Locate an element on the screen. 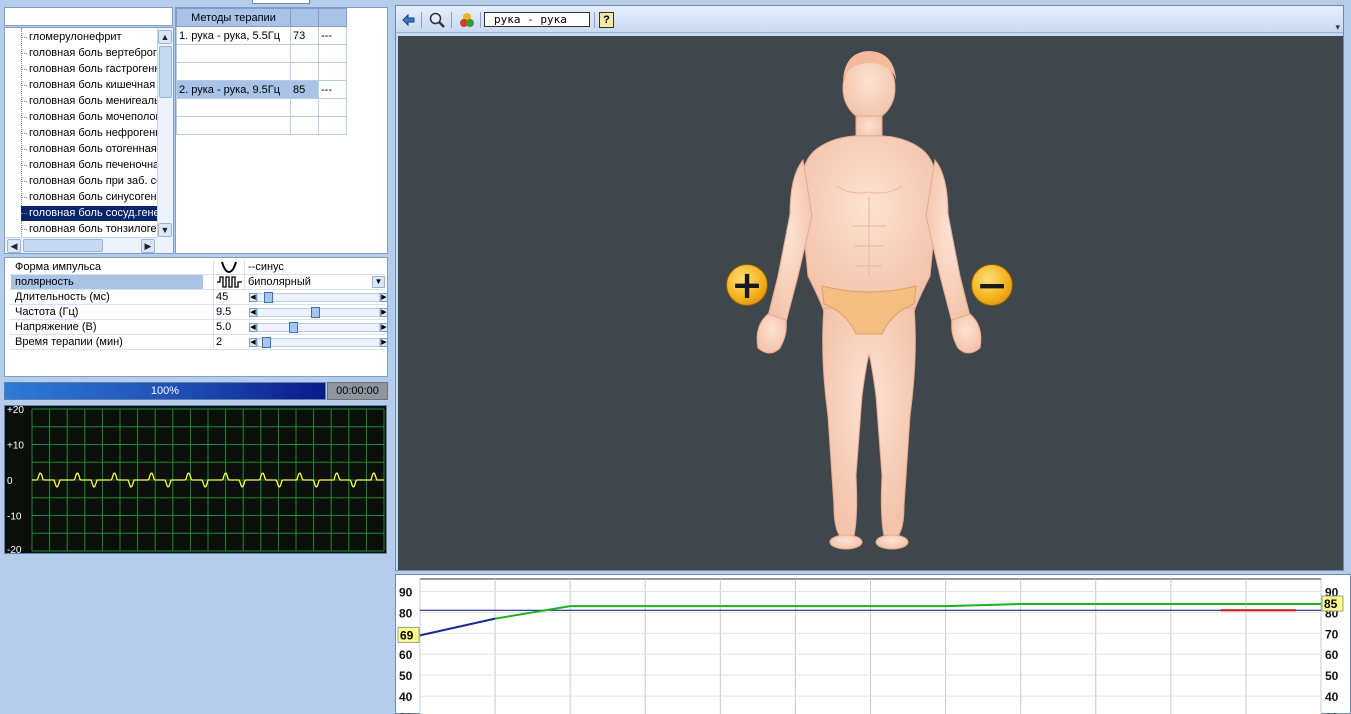 Image resolution: width=1351 pixels, height=714 pixels. tree-item: головная боль кишечная is located at coordinates (89, 85).